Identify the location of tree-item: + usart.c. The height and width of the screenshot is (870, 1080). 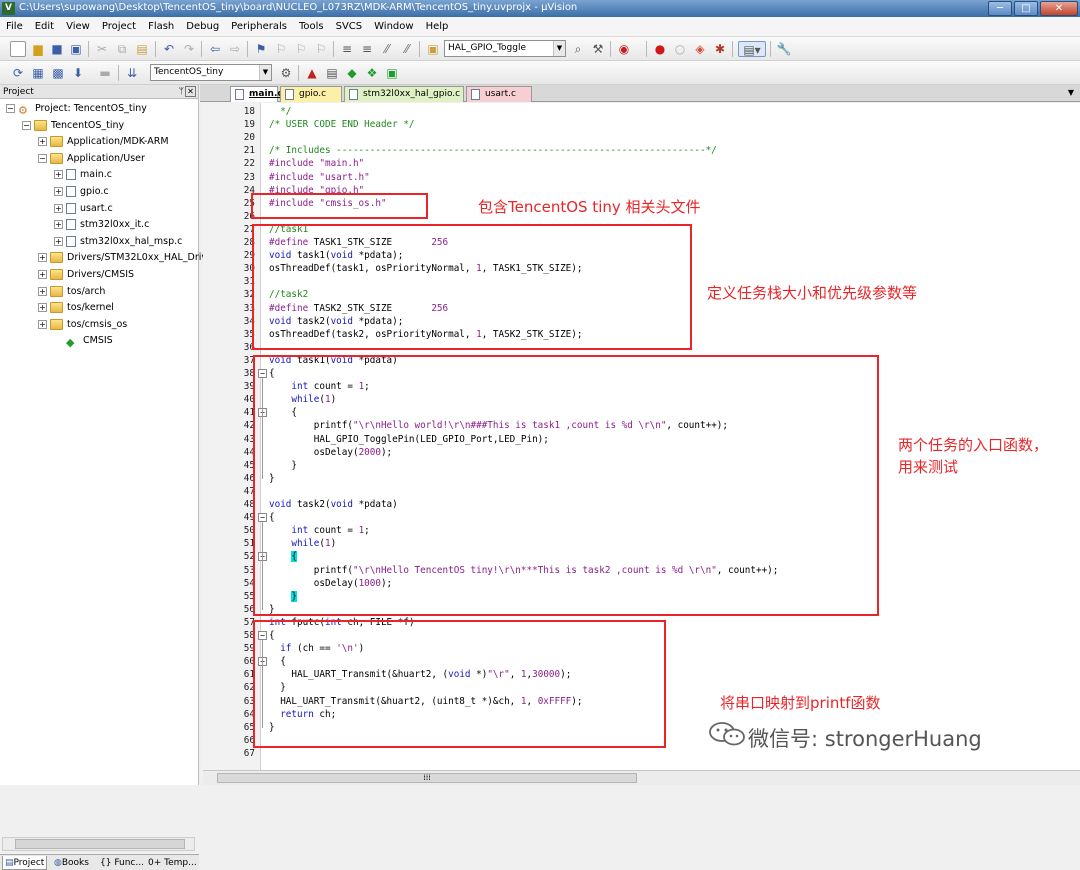
(83, 209).